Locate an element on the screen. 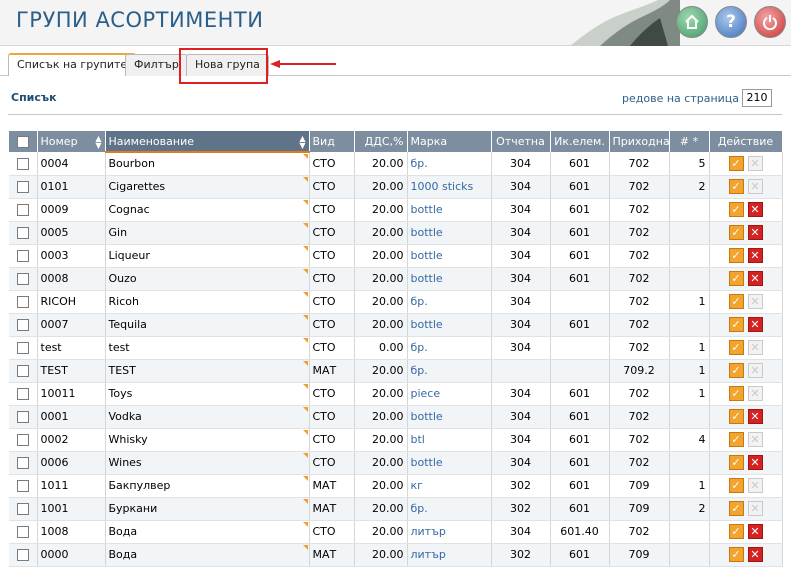 The width and height of the screenshot is (791, 567). logout-button is located at coordinates (770, 22).